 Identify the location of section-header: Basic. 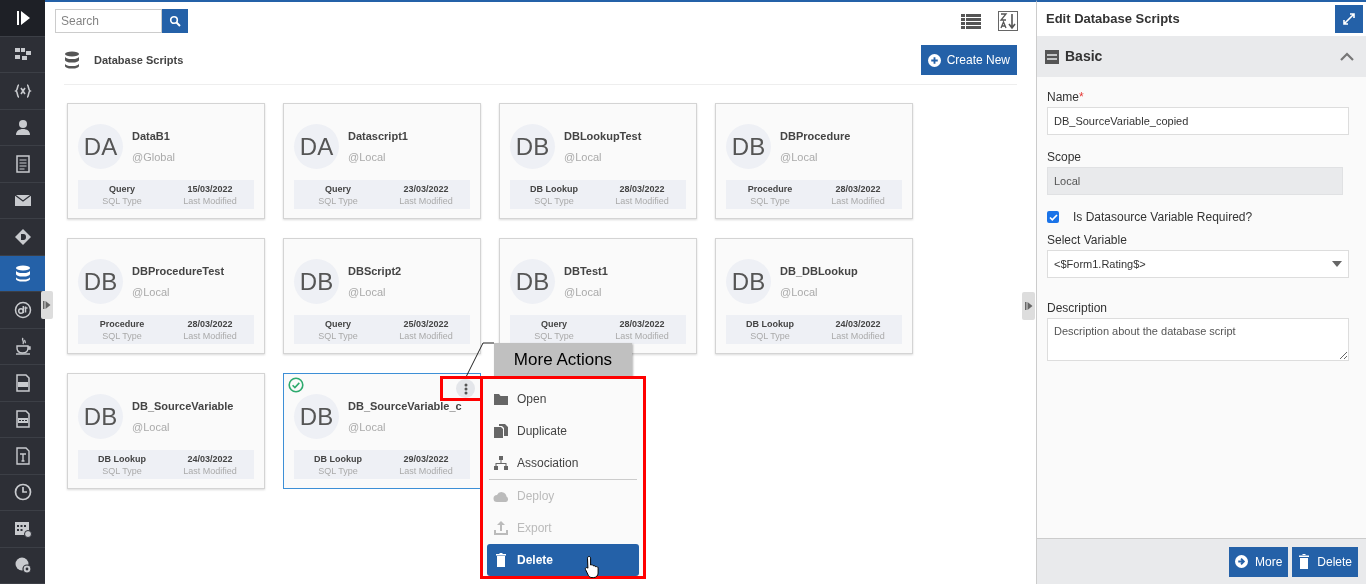
(1201, 56).